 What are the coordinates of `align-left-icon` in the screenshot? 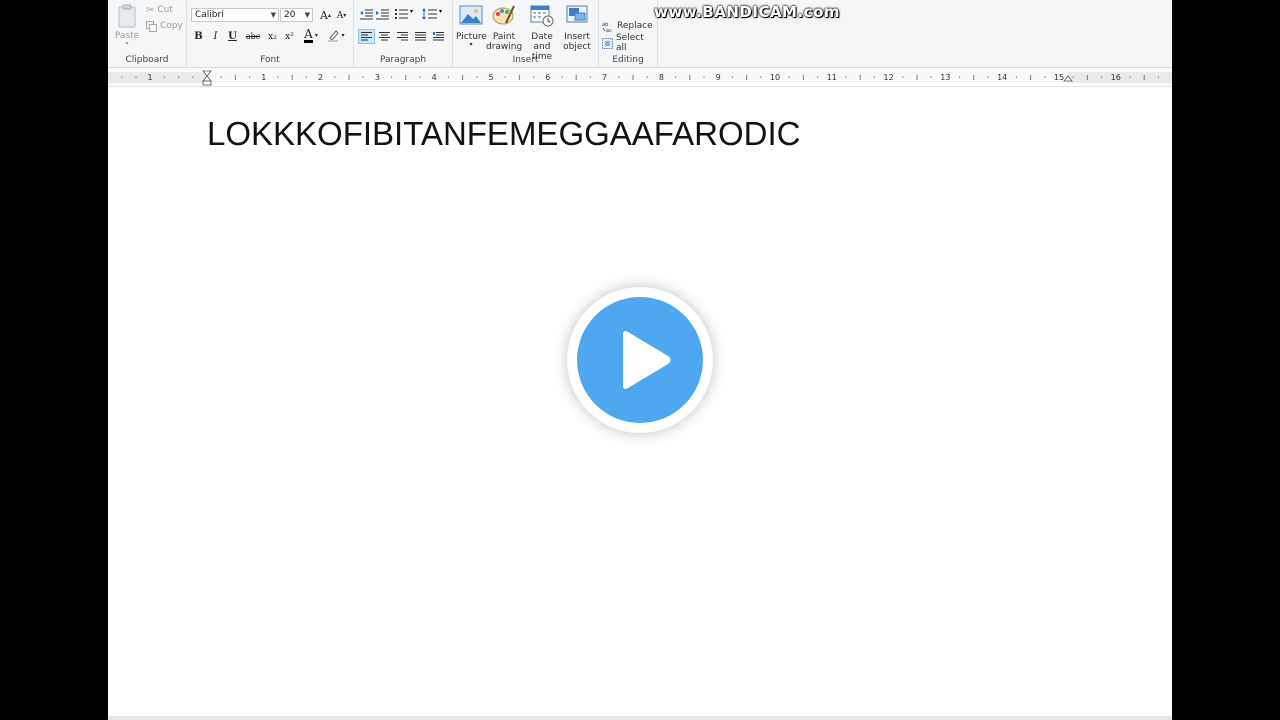 It's located at (366, 36).